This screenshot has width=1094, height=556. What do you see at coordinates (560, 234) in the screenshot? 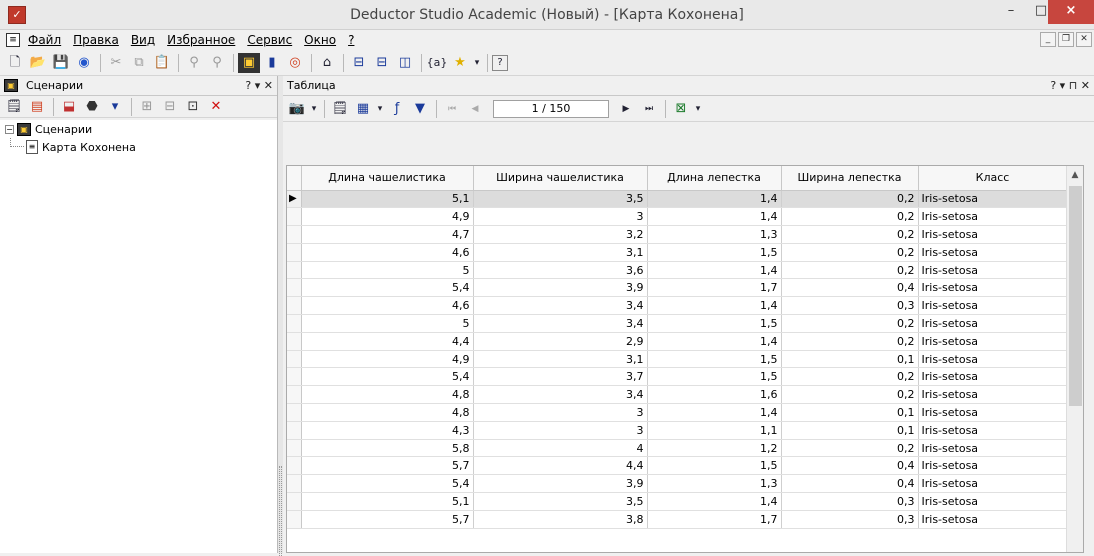
I see `table-cell: 3,2` at bounding box center [560, 234].